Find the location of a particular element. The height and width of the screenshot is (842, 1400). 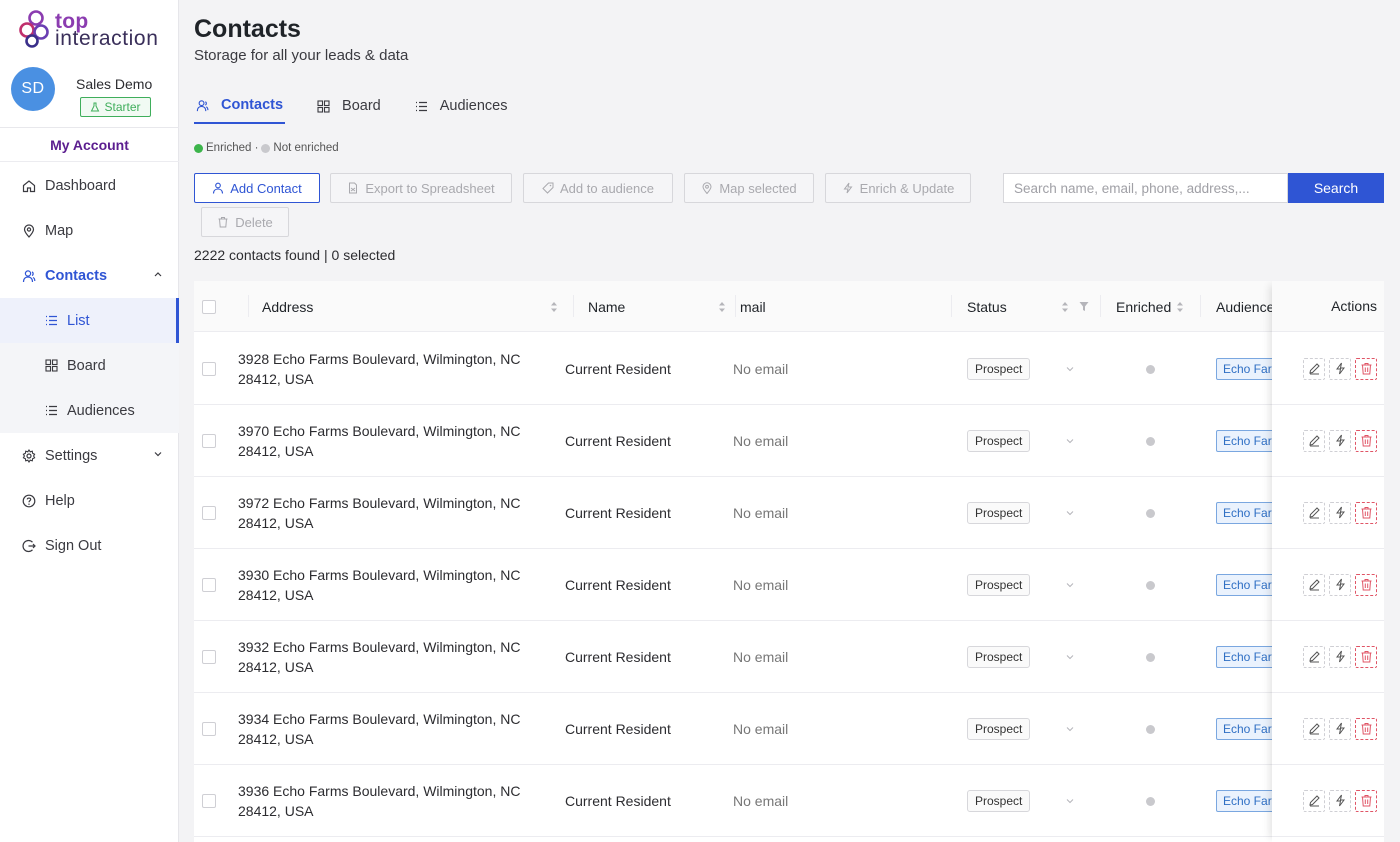

page-title: Contacts is located at coordinates (247, 29).